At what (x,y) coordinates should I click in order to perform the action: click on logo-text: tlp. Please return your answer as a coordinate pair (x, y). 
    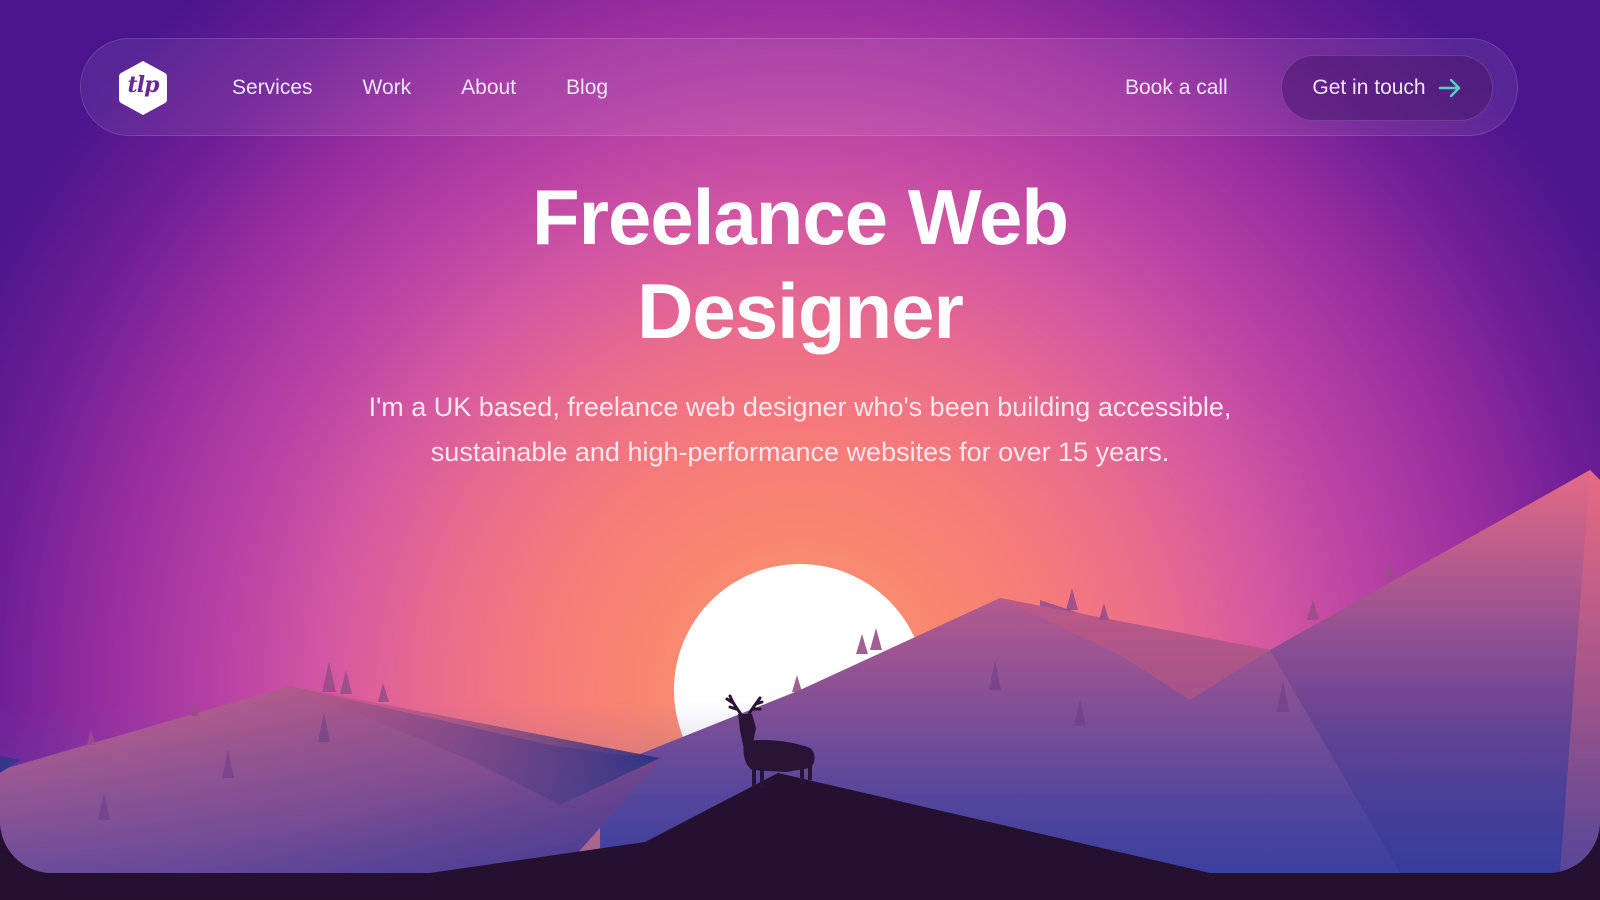
    Looking at the image, I should click on (143, 85).